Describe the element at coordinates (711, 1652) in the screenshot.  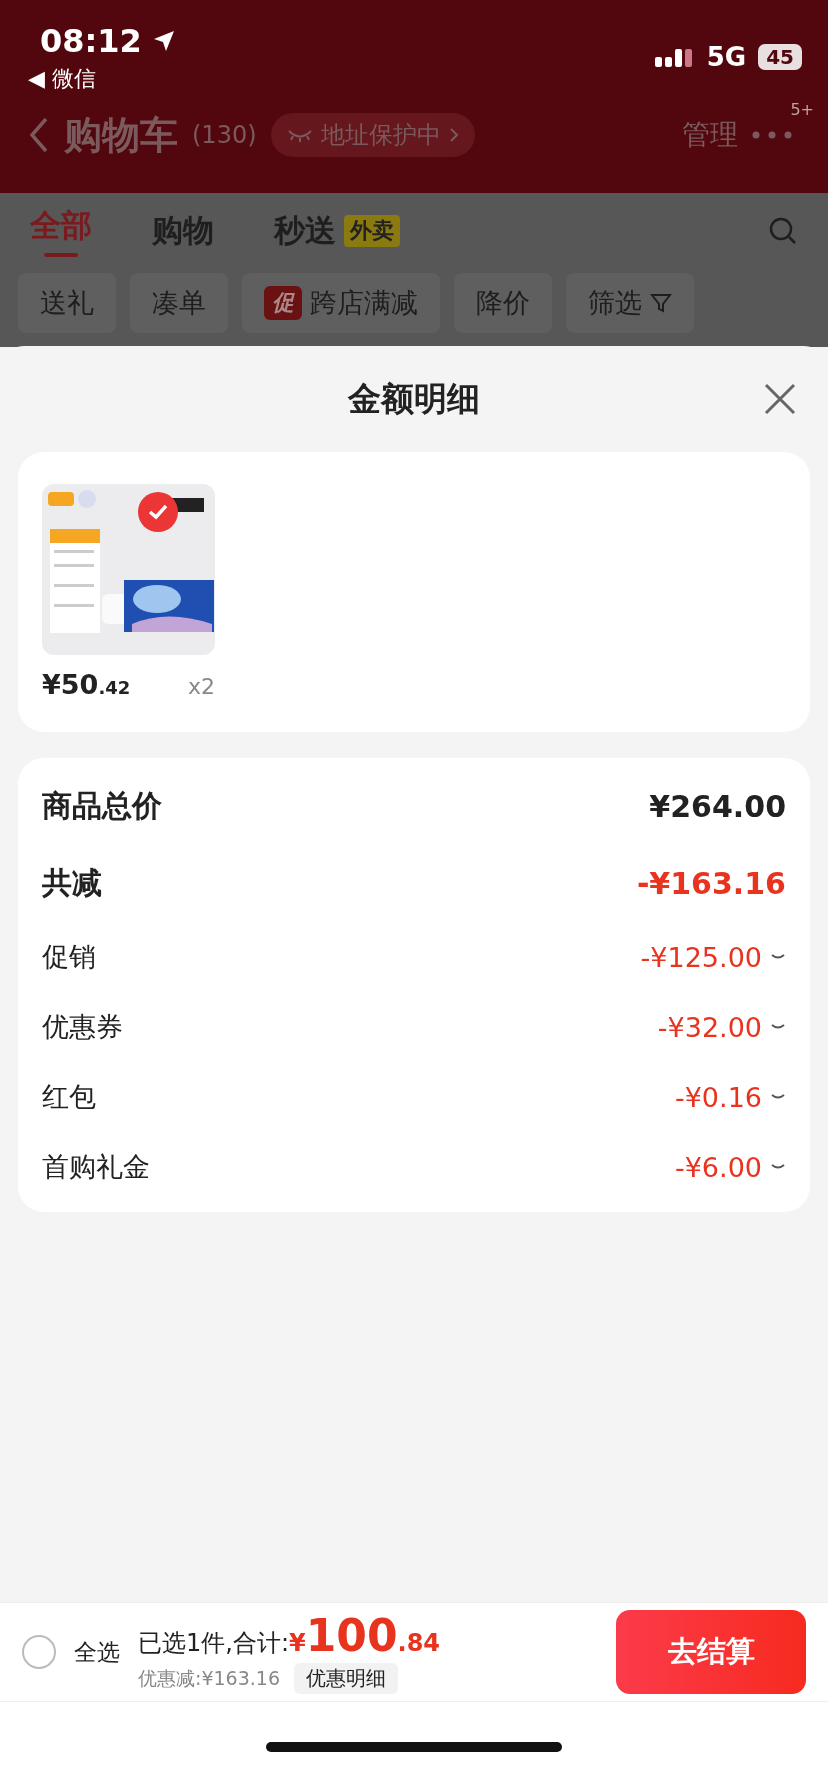
I see `checkout-button: 去结算` at that location.